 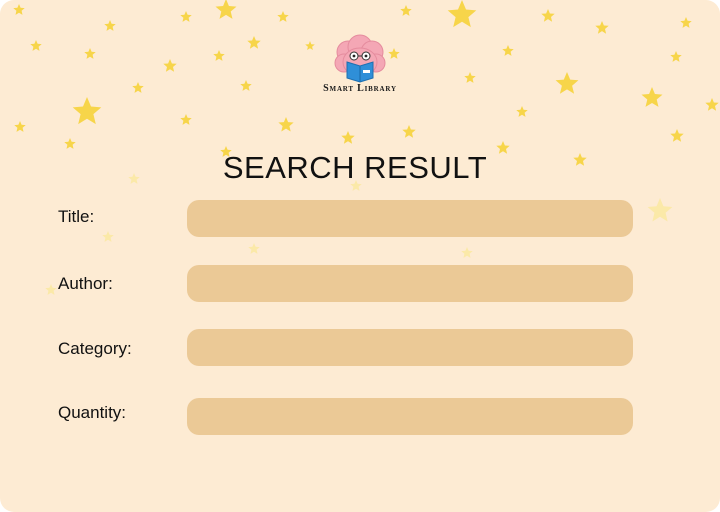 What do you see at coordinates (410, 283) in the screenshot?
I see `author-field` at bounding box center [410, 283].